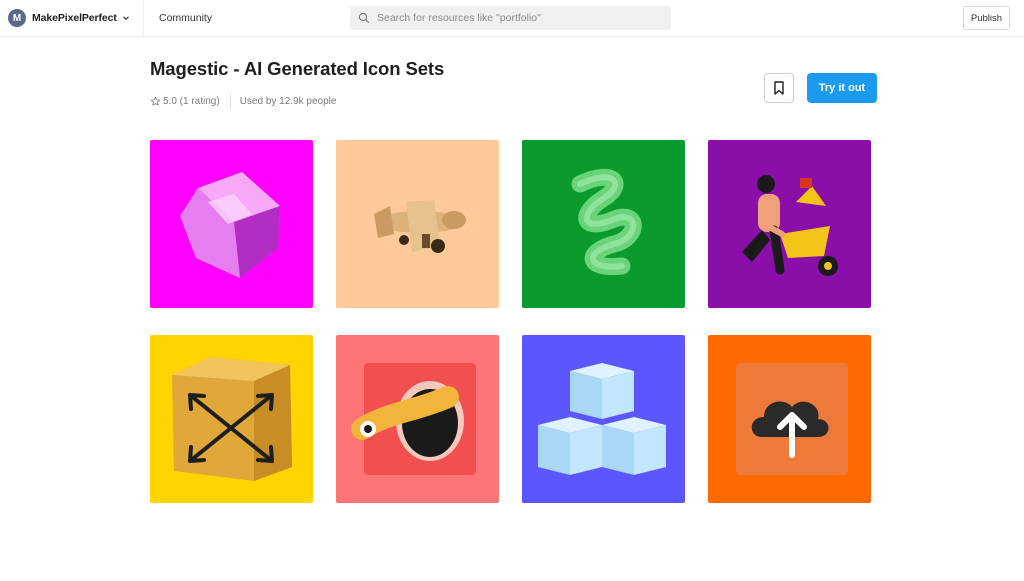 Image resolution: width=1024 pixels, height=581 pixels. I want to click on pink-crystal-gem-icon, so click(230, 225).